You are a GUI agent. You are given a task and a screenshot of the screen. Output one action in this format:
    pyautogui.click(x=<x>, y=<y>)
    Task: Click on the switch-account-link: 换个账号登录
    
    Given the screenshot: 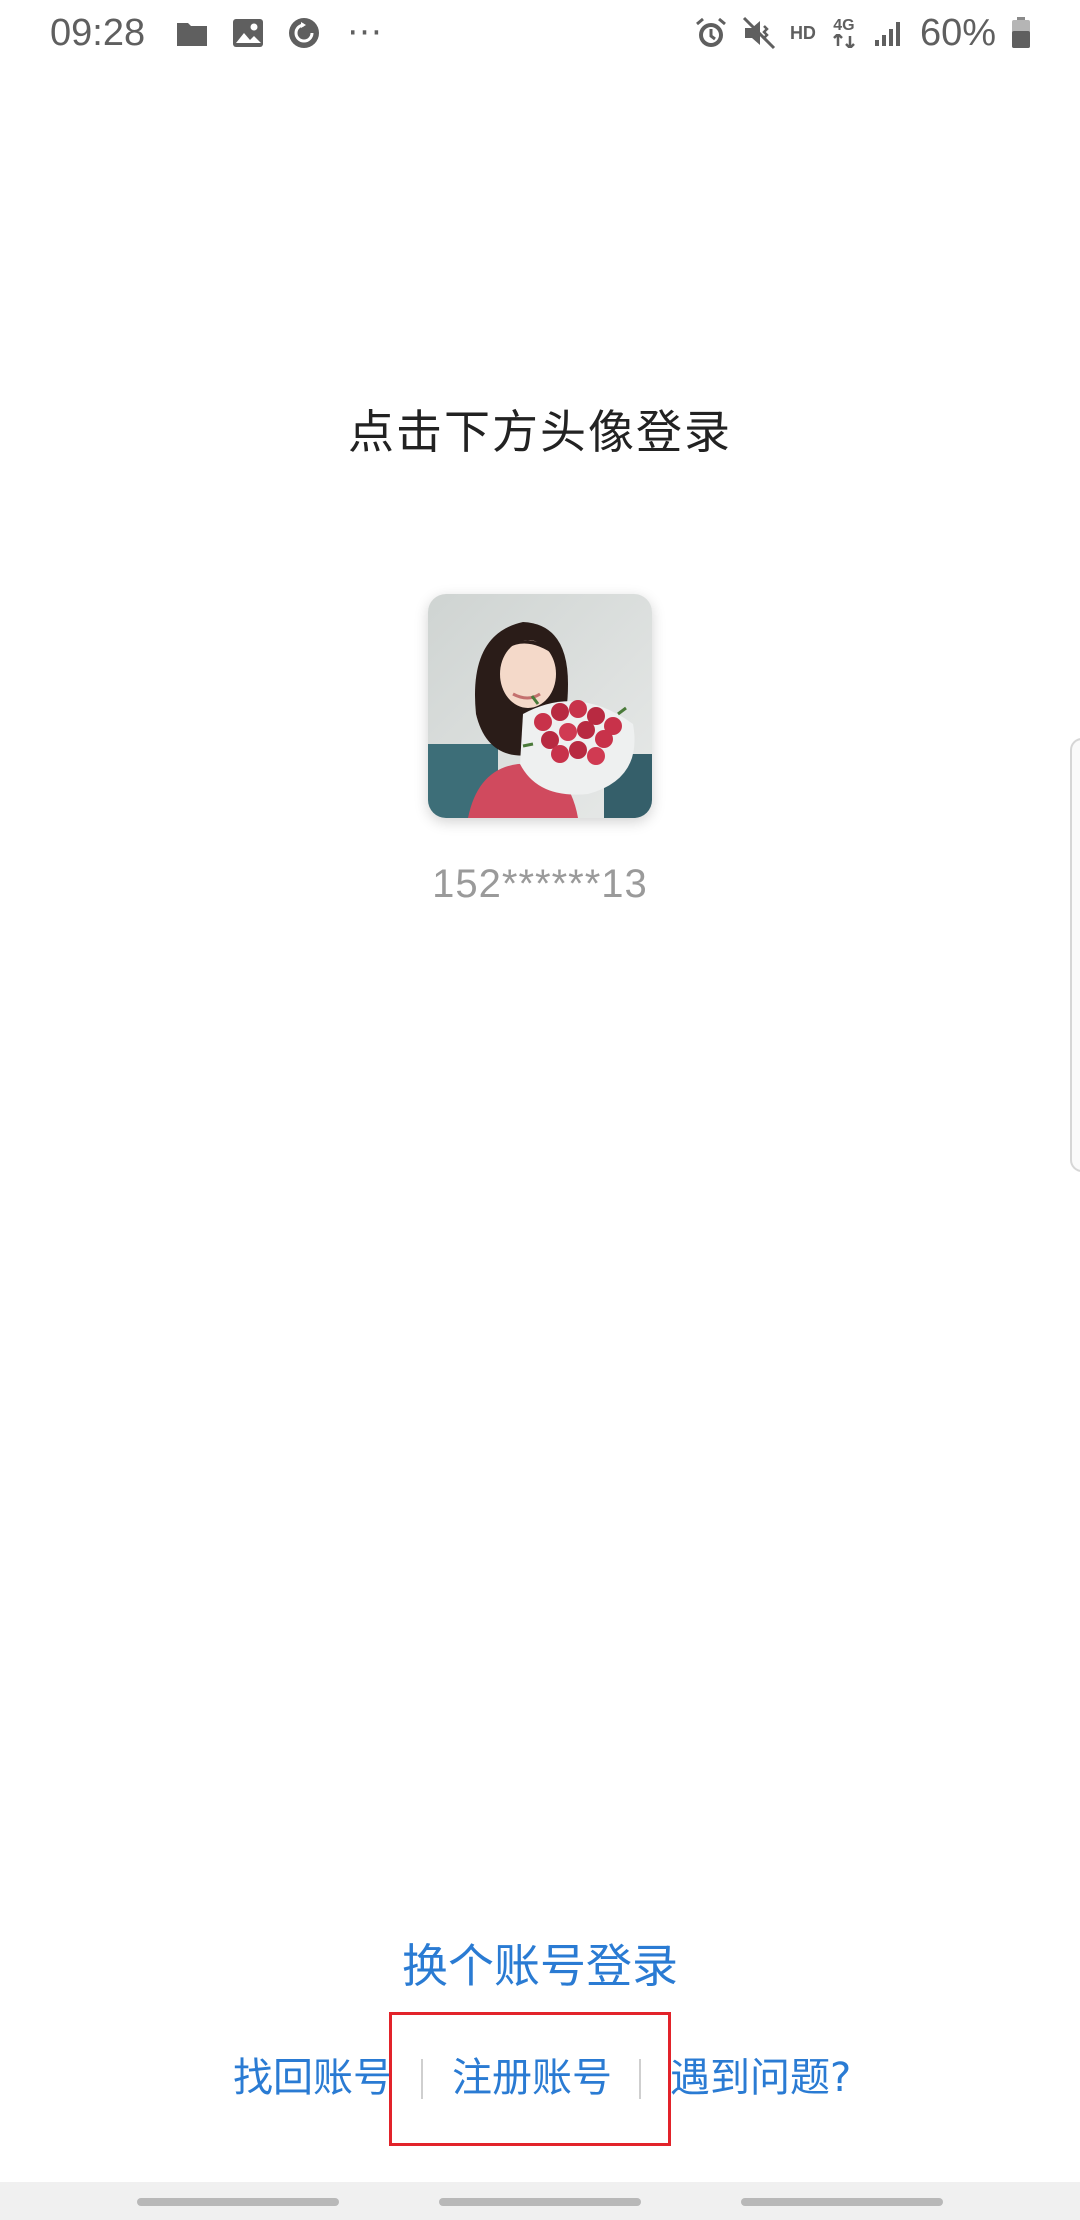 What is the action you would take?
    pyautogui.click(x=540, y=1963)
    